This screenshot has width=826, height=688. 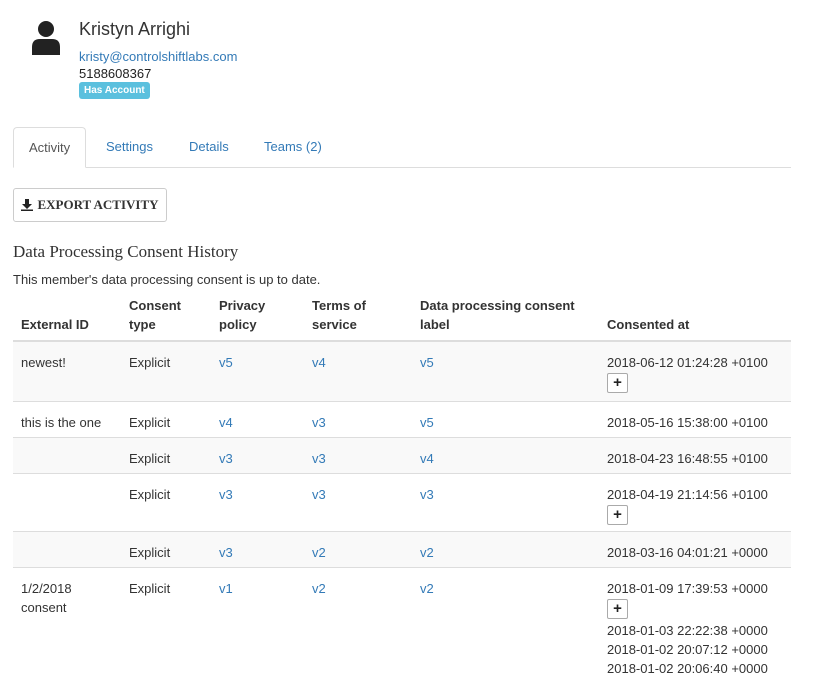 What do you see at coordinates (129, 147) in the screenshot?
I see `tab-settings: Settings` at bounding box center [129, 147].